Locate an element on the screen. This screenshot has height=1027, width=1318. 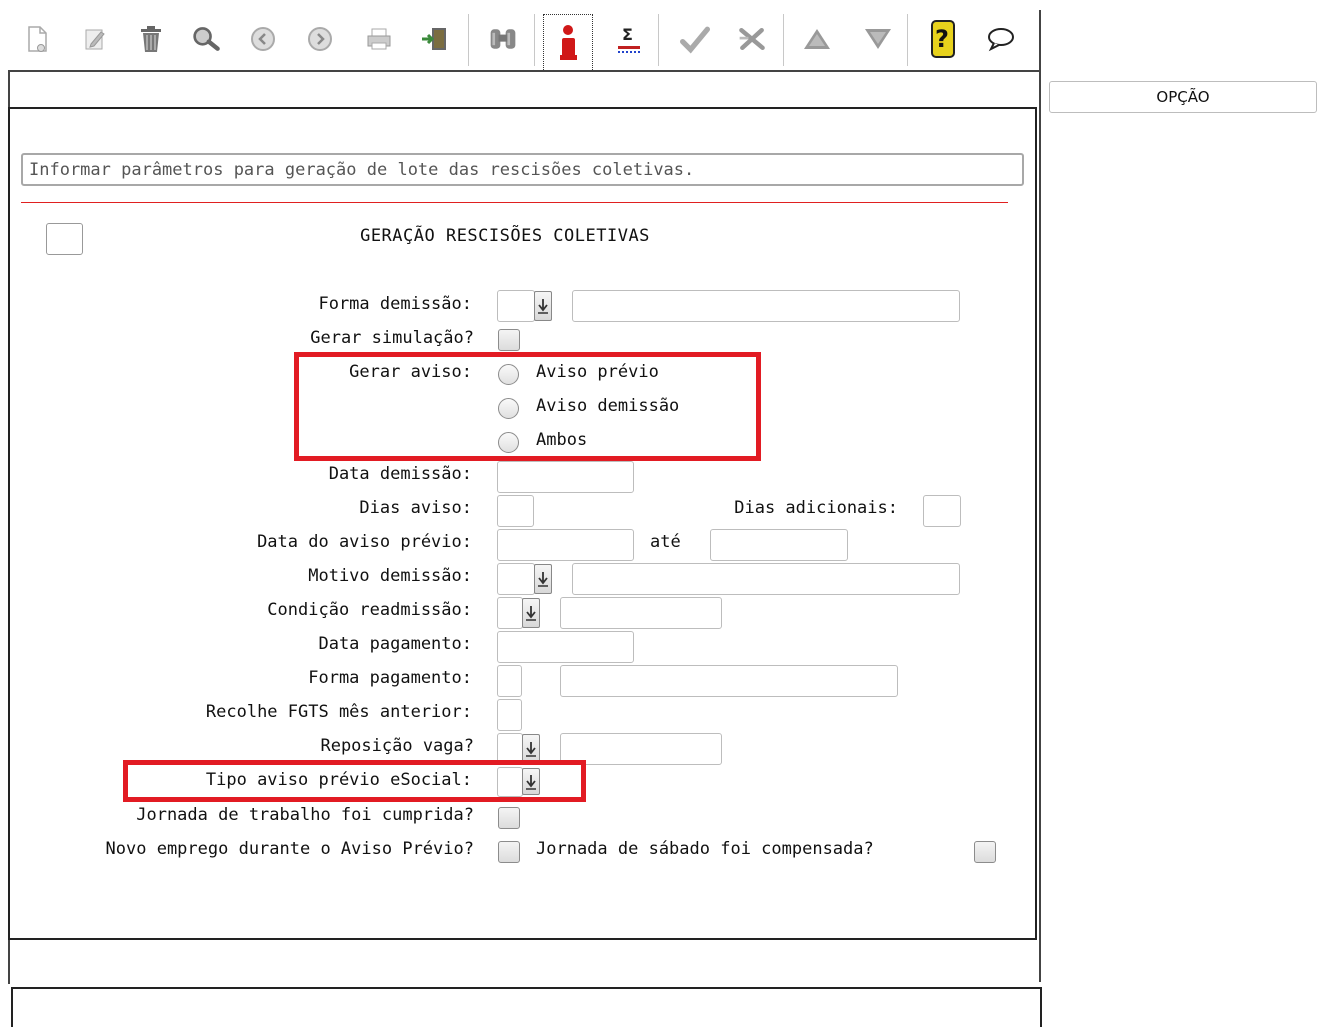
sigma-icon: Σ is located at coordinates (629, 39).